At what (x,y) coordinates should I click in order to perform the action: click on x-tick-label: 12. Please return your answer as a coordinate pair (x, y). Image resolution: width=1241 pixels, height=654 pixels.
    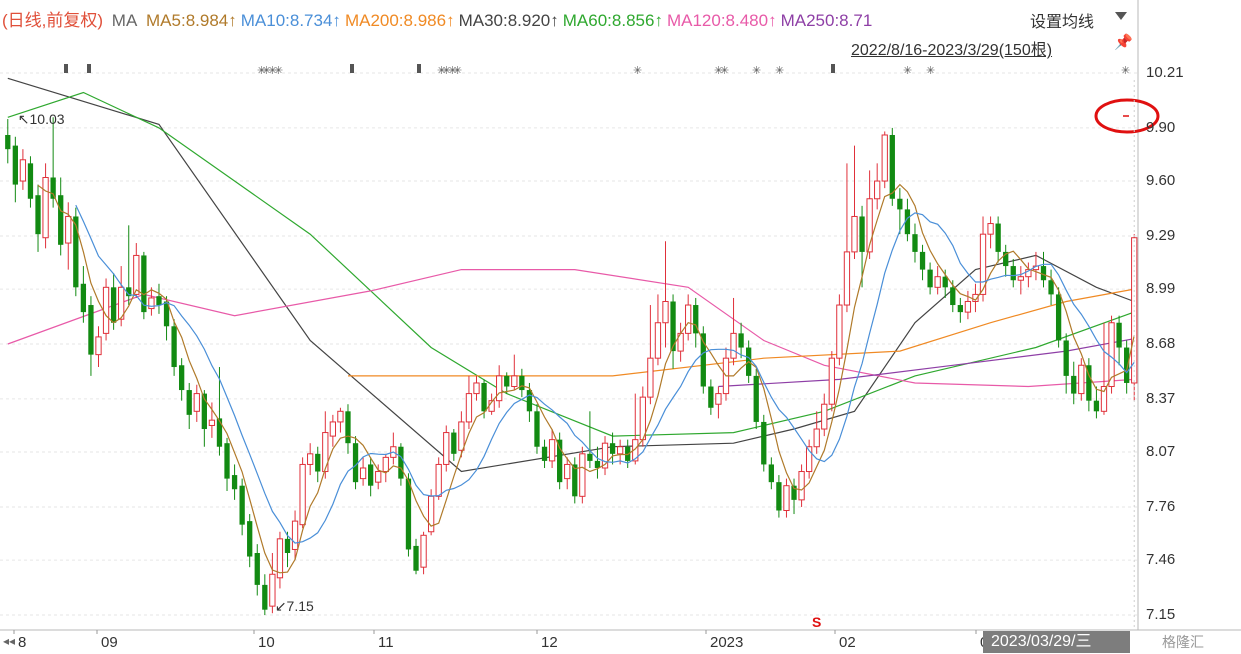
    Looking at the image, I should click on (549, 642).